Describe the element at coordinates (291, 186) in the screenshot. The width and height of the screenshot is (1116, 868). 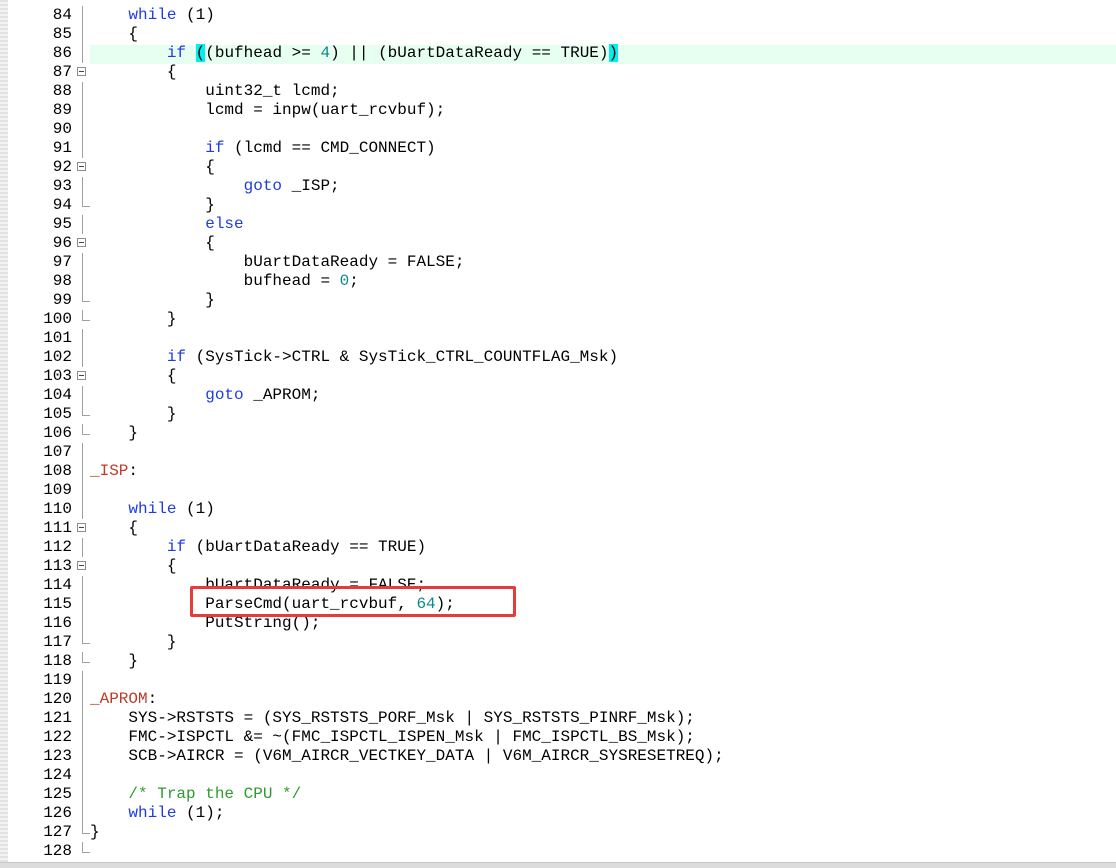
I see `code-text: goto _ISP;` at that location.